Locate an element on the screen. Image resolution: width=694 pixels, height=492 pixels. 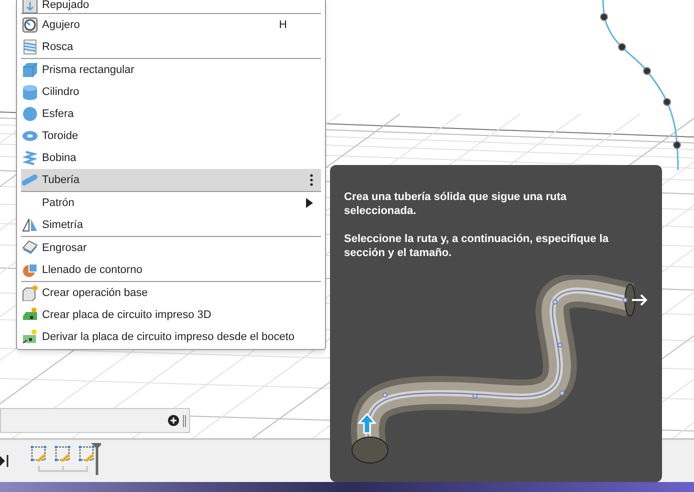
menu-item: Agujero H is located at coordinates (171, 25).